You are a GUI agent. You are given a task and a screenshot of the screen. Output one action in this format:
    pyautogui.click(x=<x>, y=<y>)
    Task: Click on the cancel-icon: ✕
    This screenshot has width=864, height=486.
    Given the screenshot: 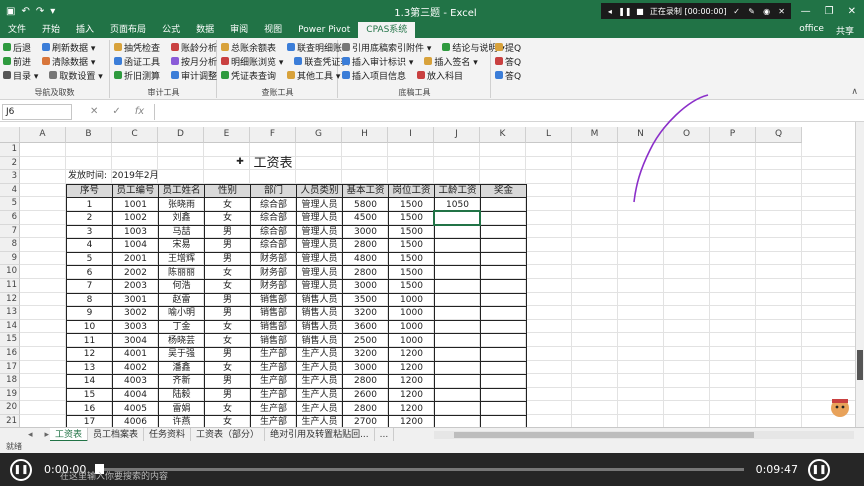 What is the action you would take?
    pyautogui.click(x=94, y=111)
    